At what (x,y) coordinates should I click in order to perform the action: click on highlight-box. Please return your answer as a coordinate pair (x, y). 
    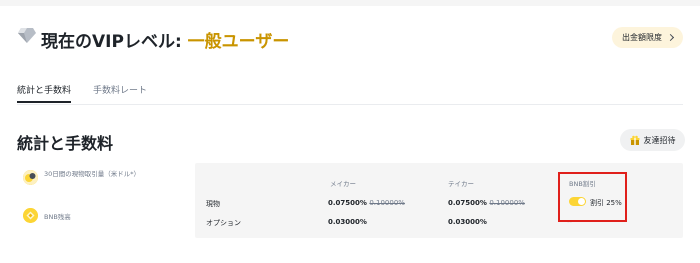
    Looking at the image, I should click on (592, 197).